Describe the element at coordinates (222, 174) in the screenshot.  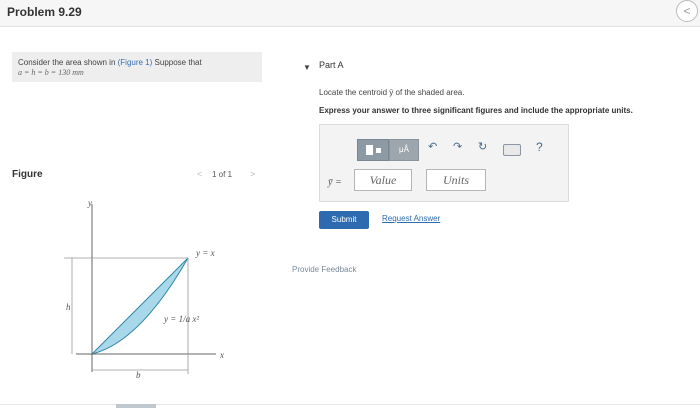
I see `figure-pager: 1 of 1` at that location.